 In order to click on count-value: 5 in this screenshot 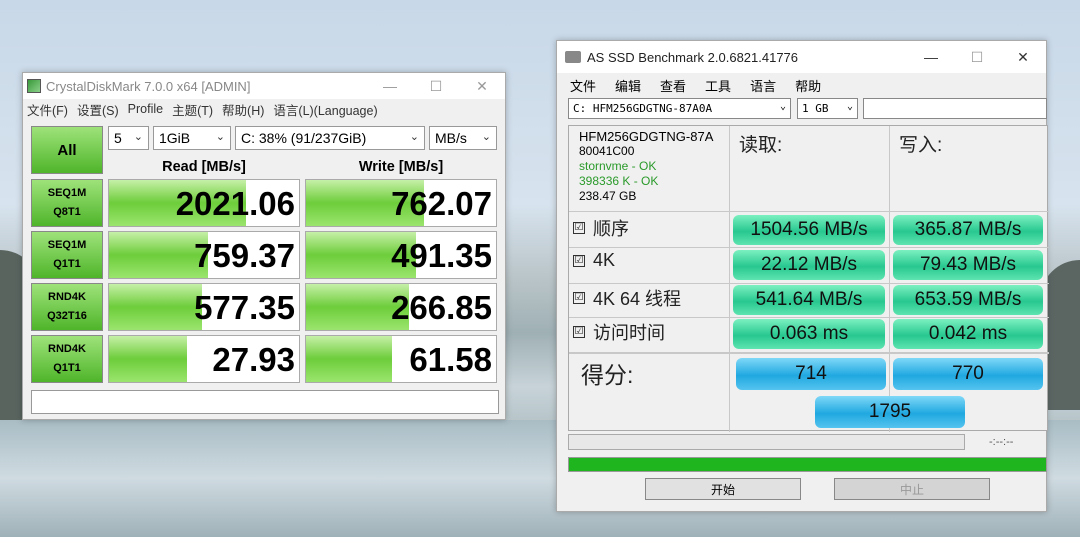, I will do `click(118, 138)`.